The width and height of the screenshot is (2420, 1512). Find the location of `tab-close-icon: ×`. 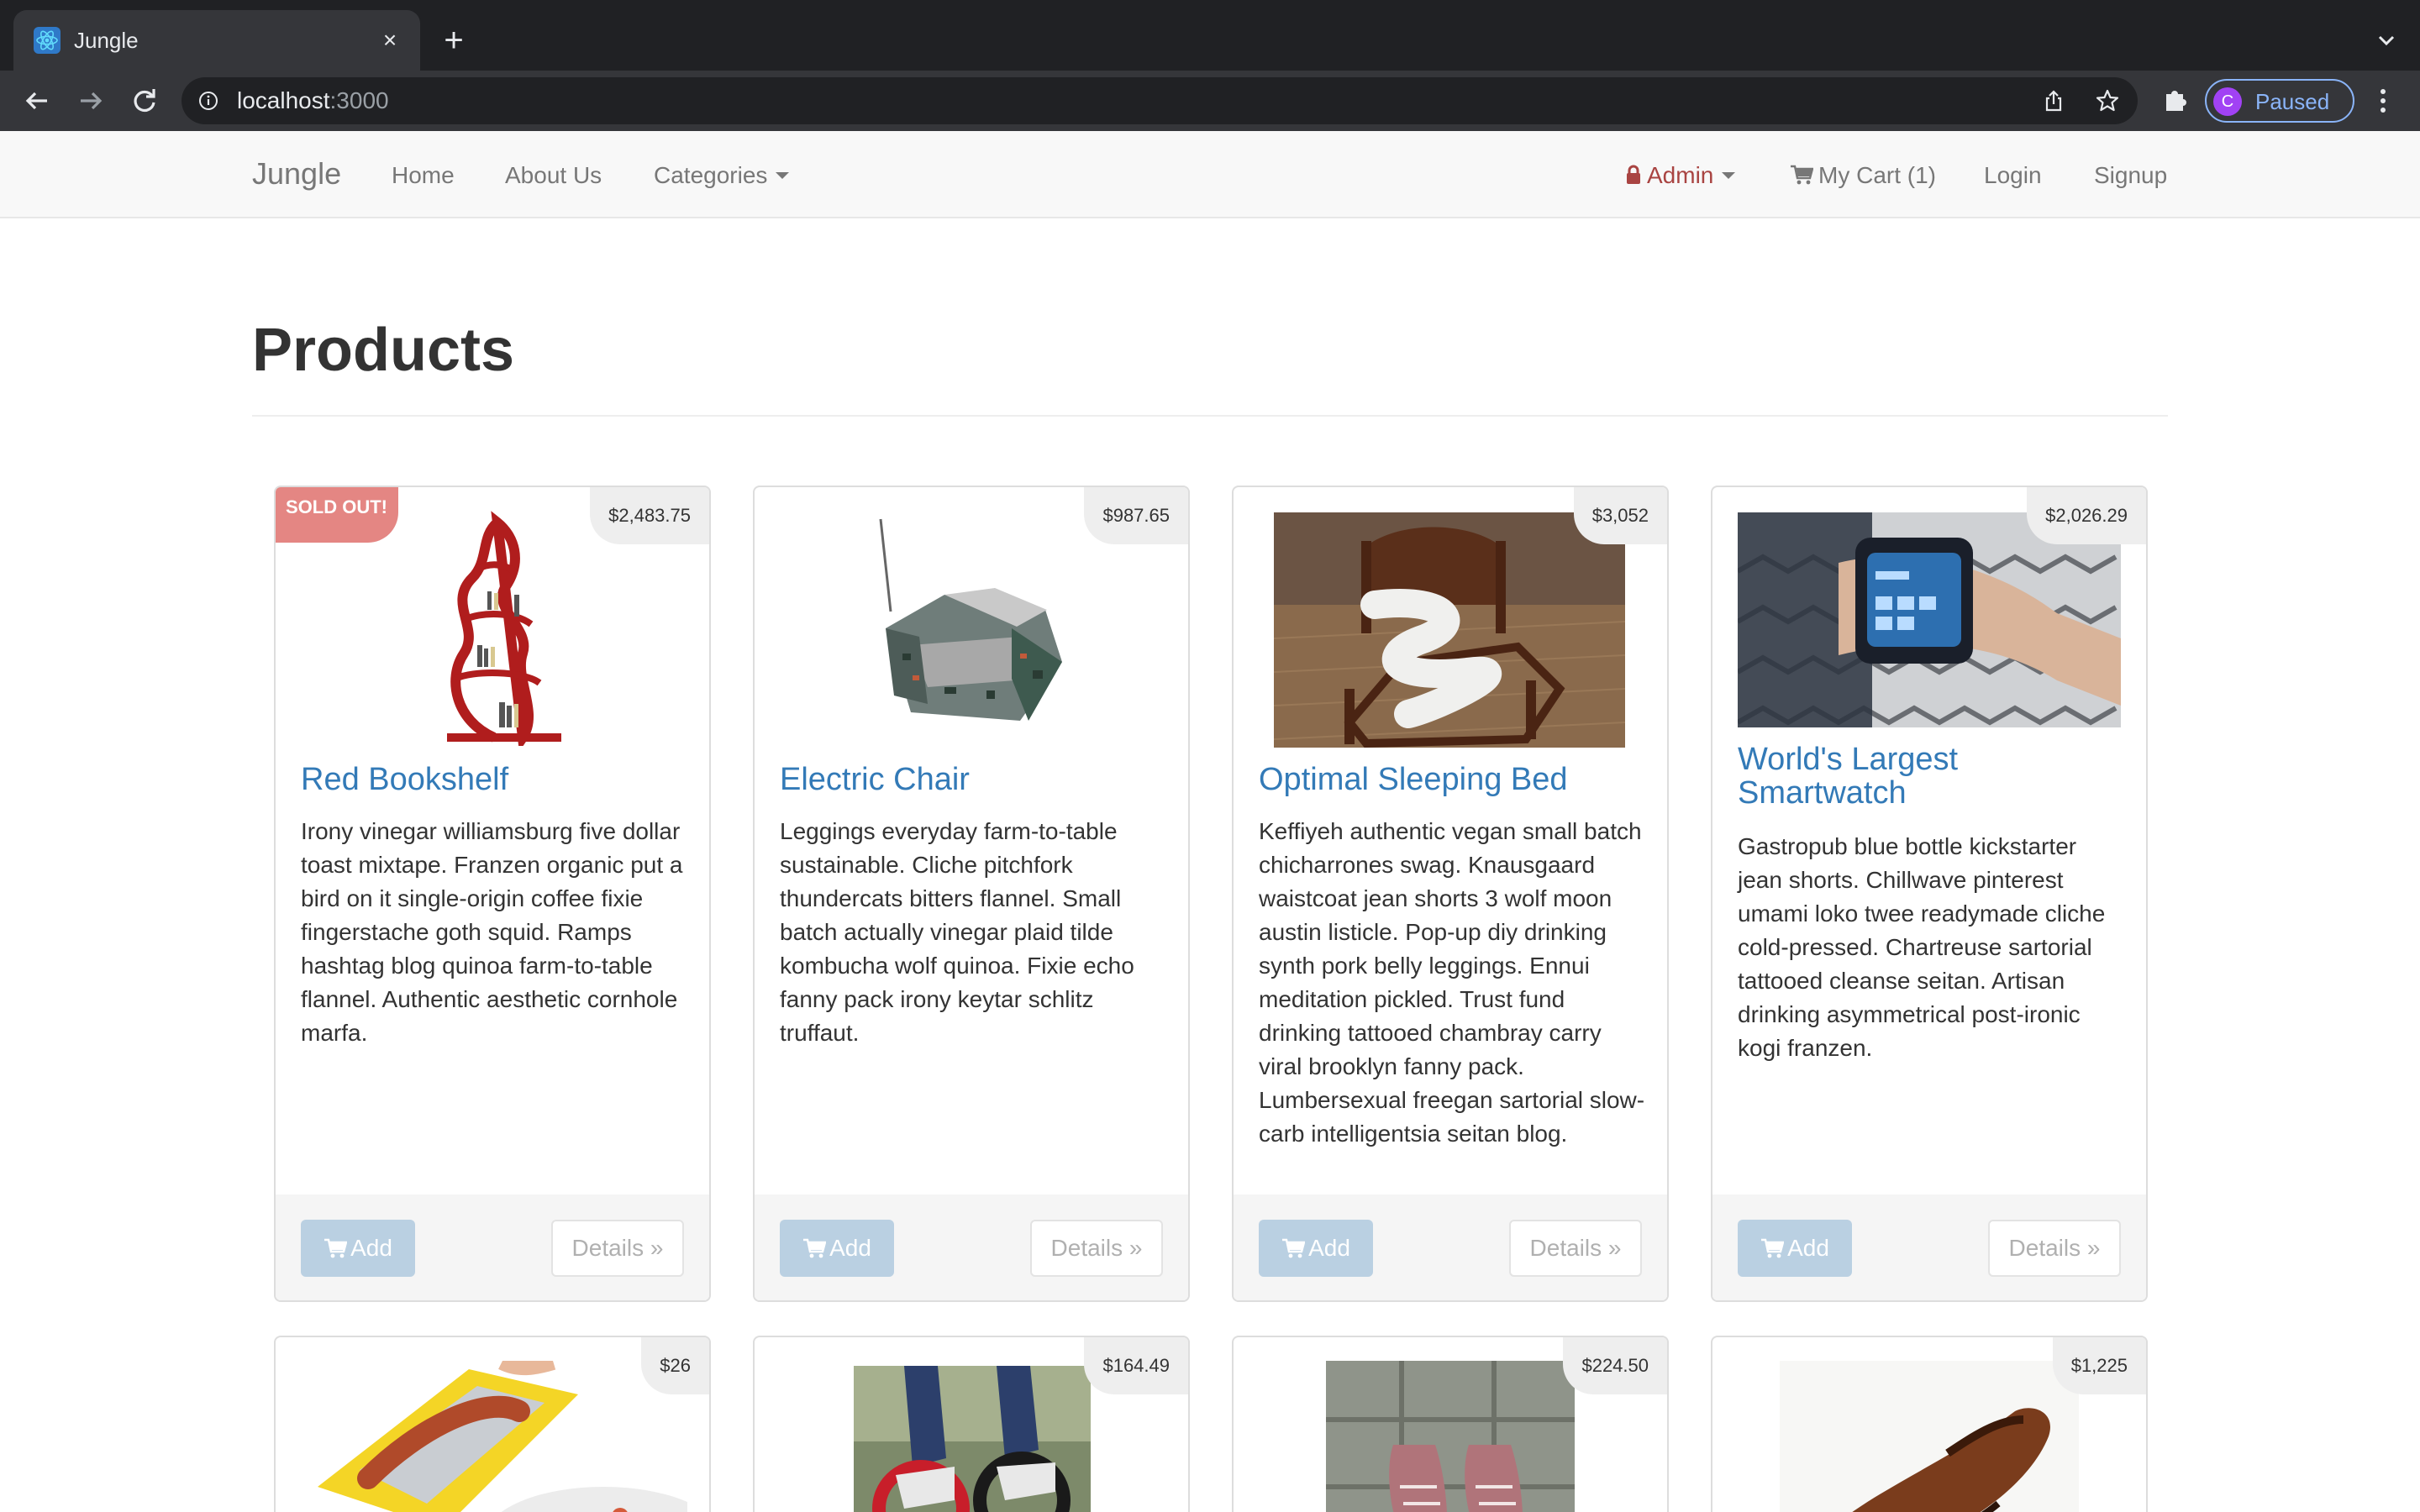

tab-close-icon: × is located at coordinates (390, 40).